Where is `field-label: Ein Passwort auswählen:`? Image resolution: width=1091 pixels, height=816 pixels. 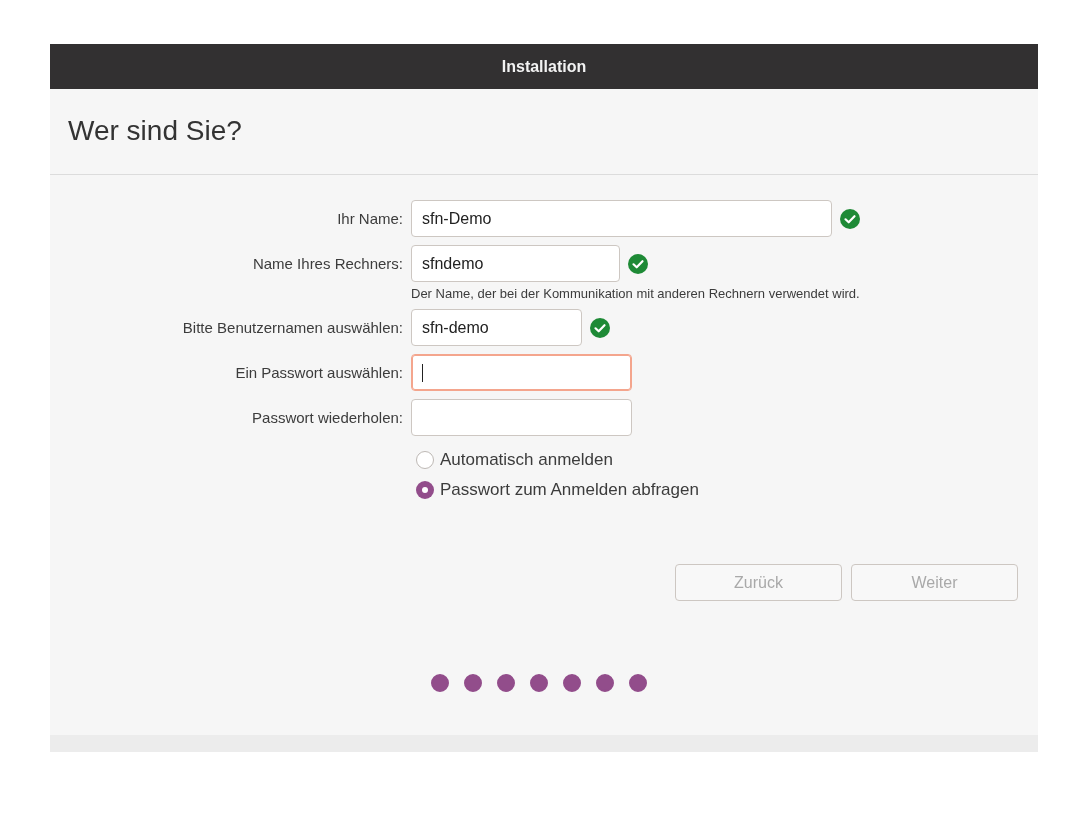
field-label: Ein Passwort auswählen: is located at coordinates (318, 372).